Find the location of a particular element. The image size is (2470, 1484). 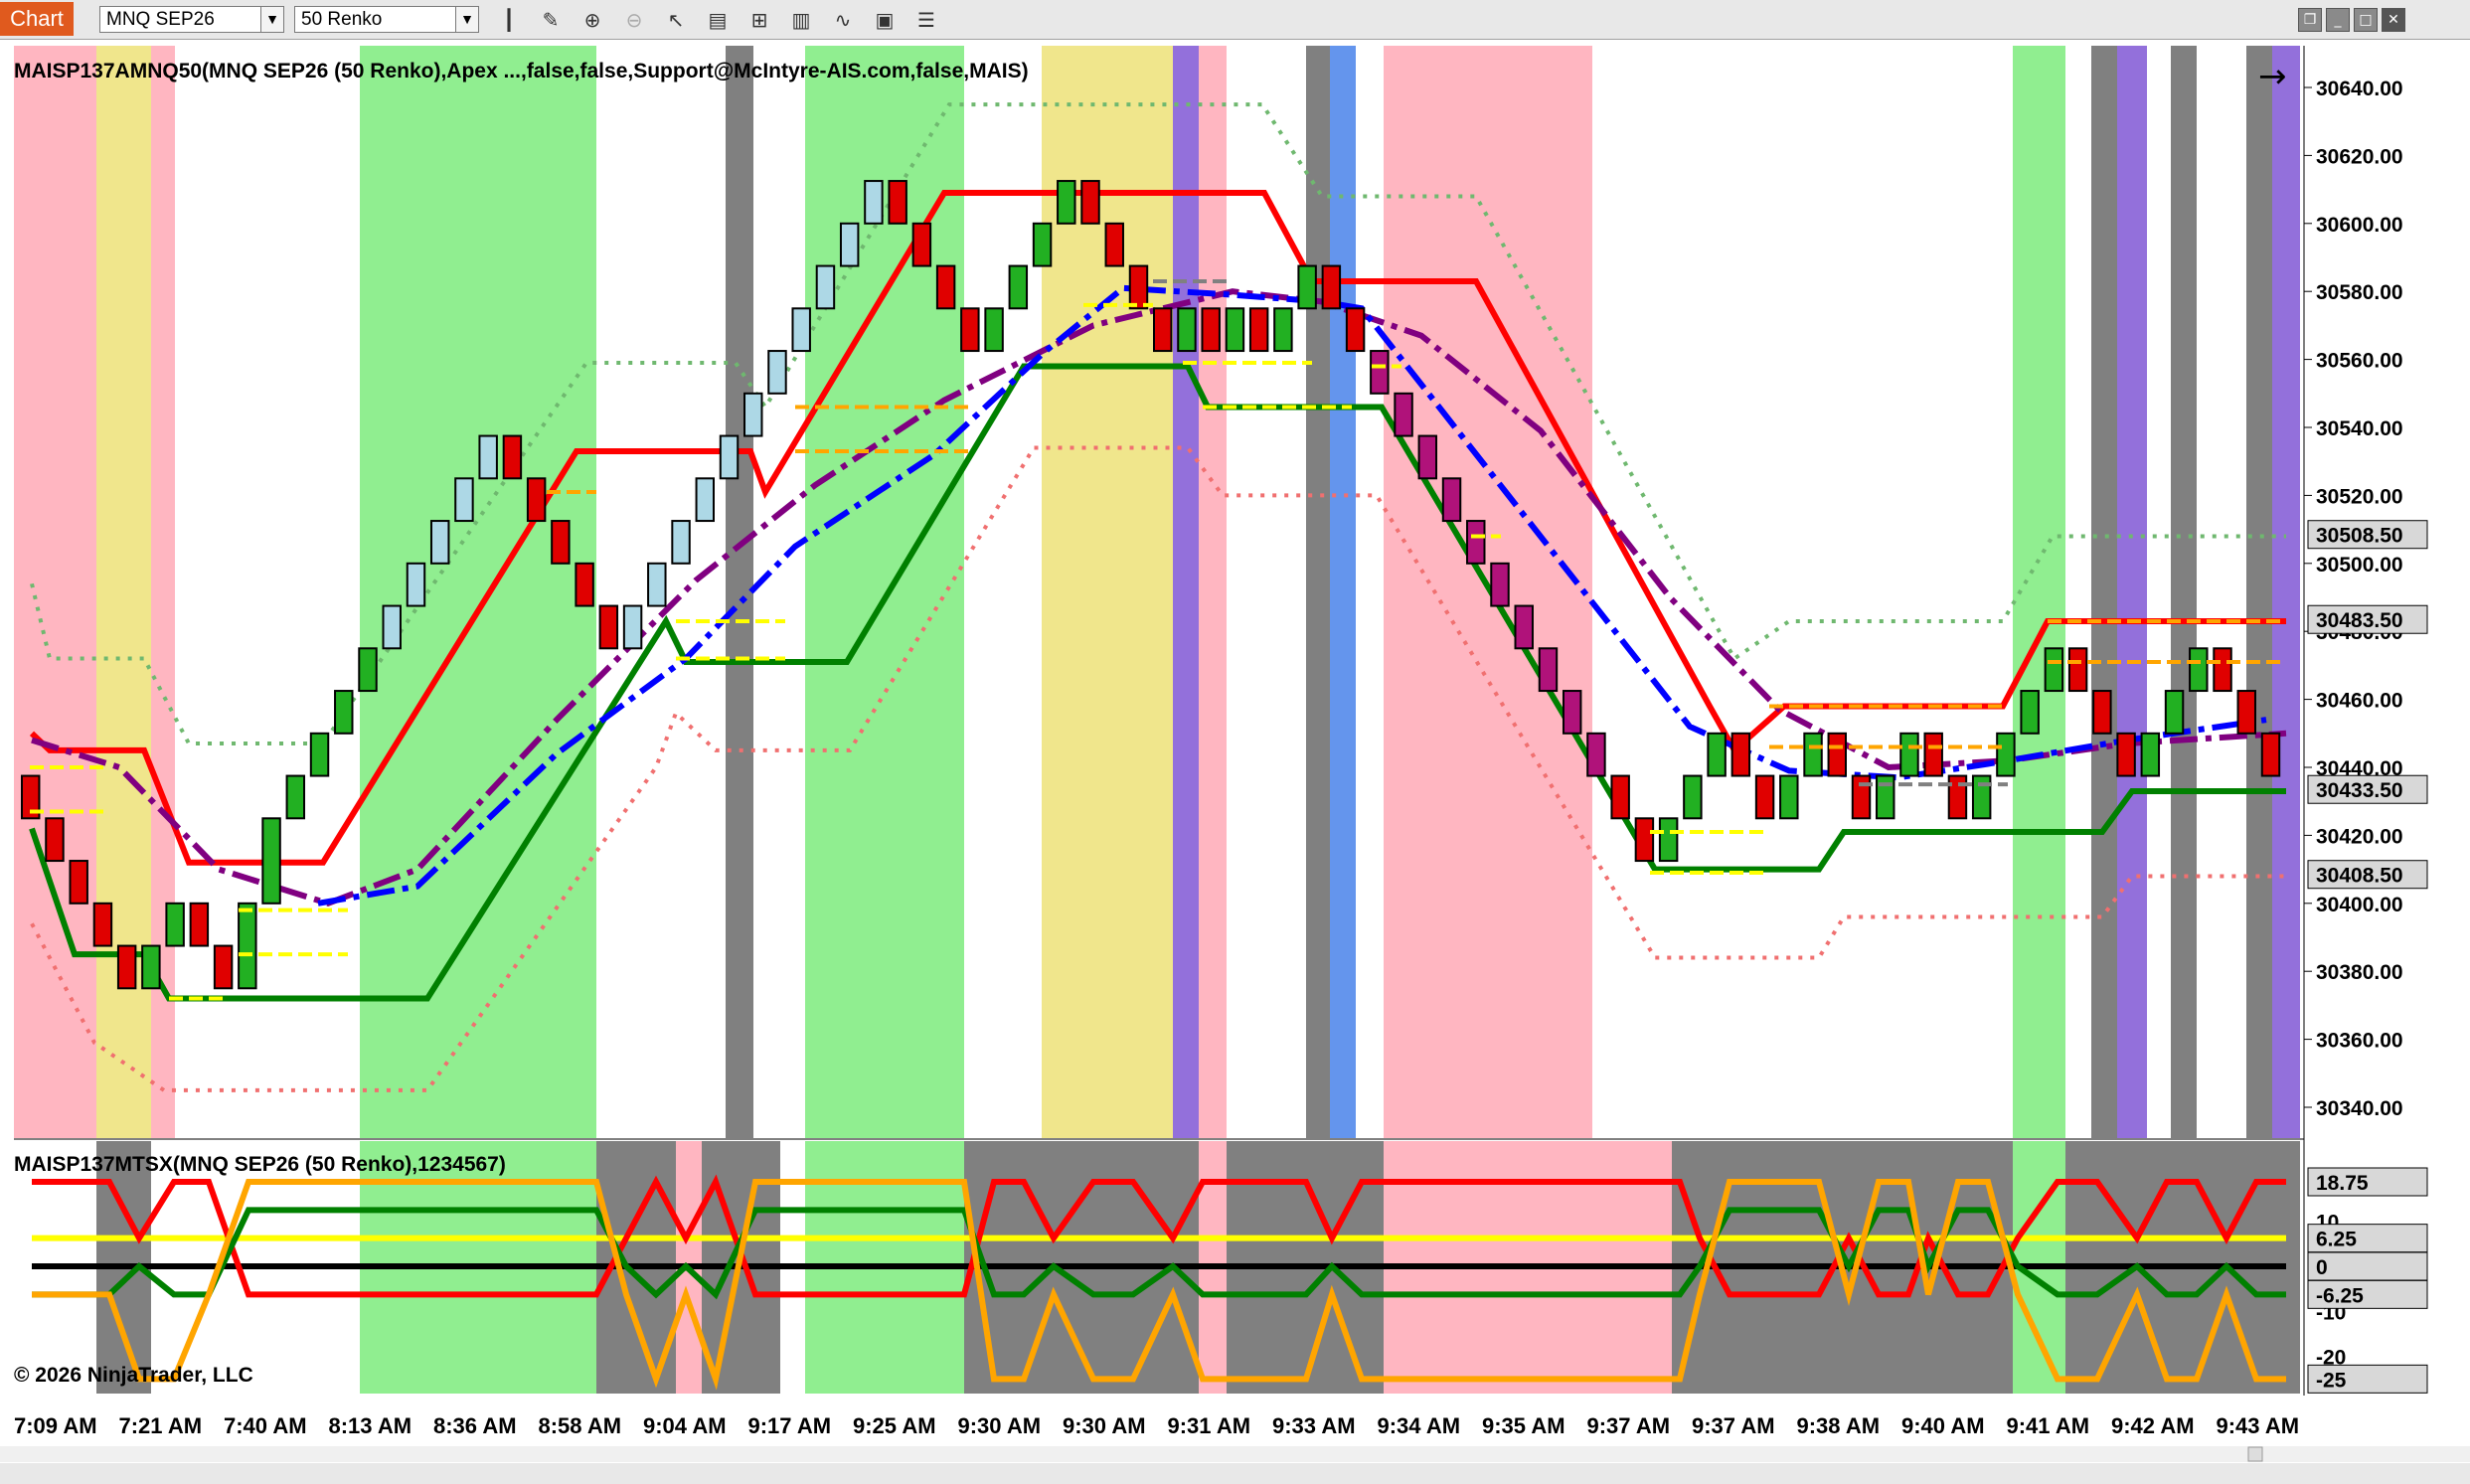

price-tick-label: 30420.00 is located at coordinates (2359, 836).